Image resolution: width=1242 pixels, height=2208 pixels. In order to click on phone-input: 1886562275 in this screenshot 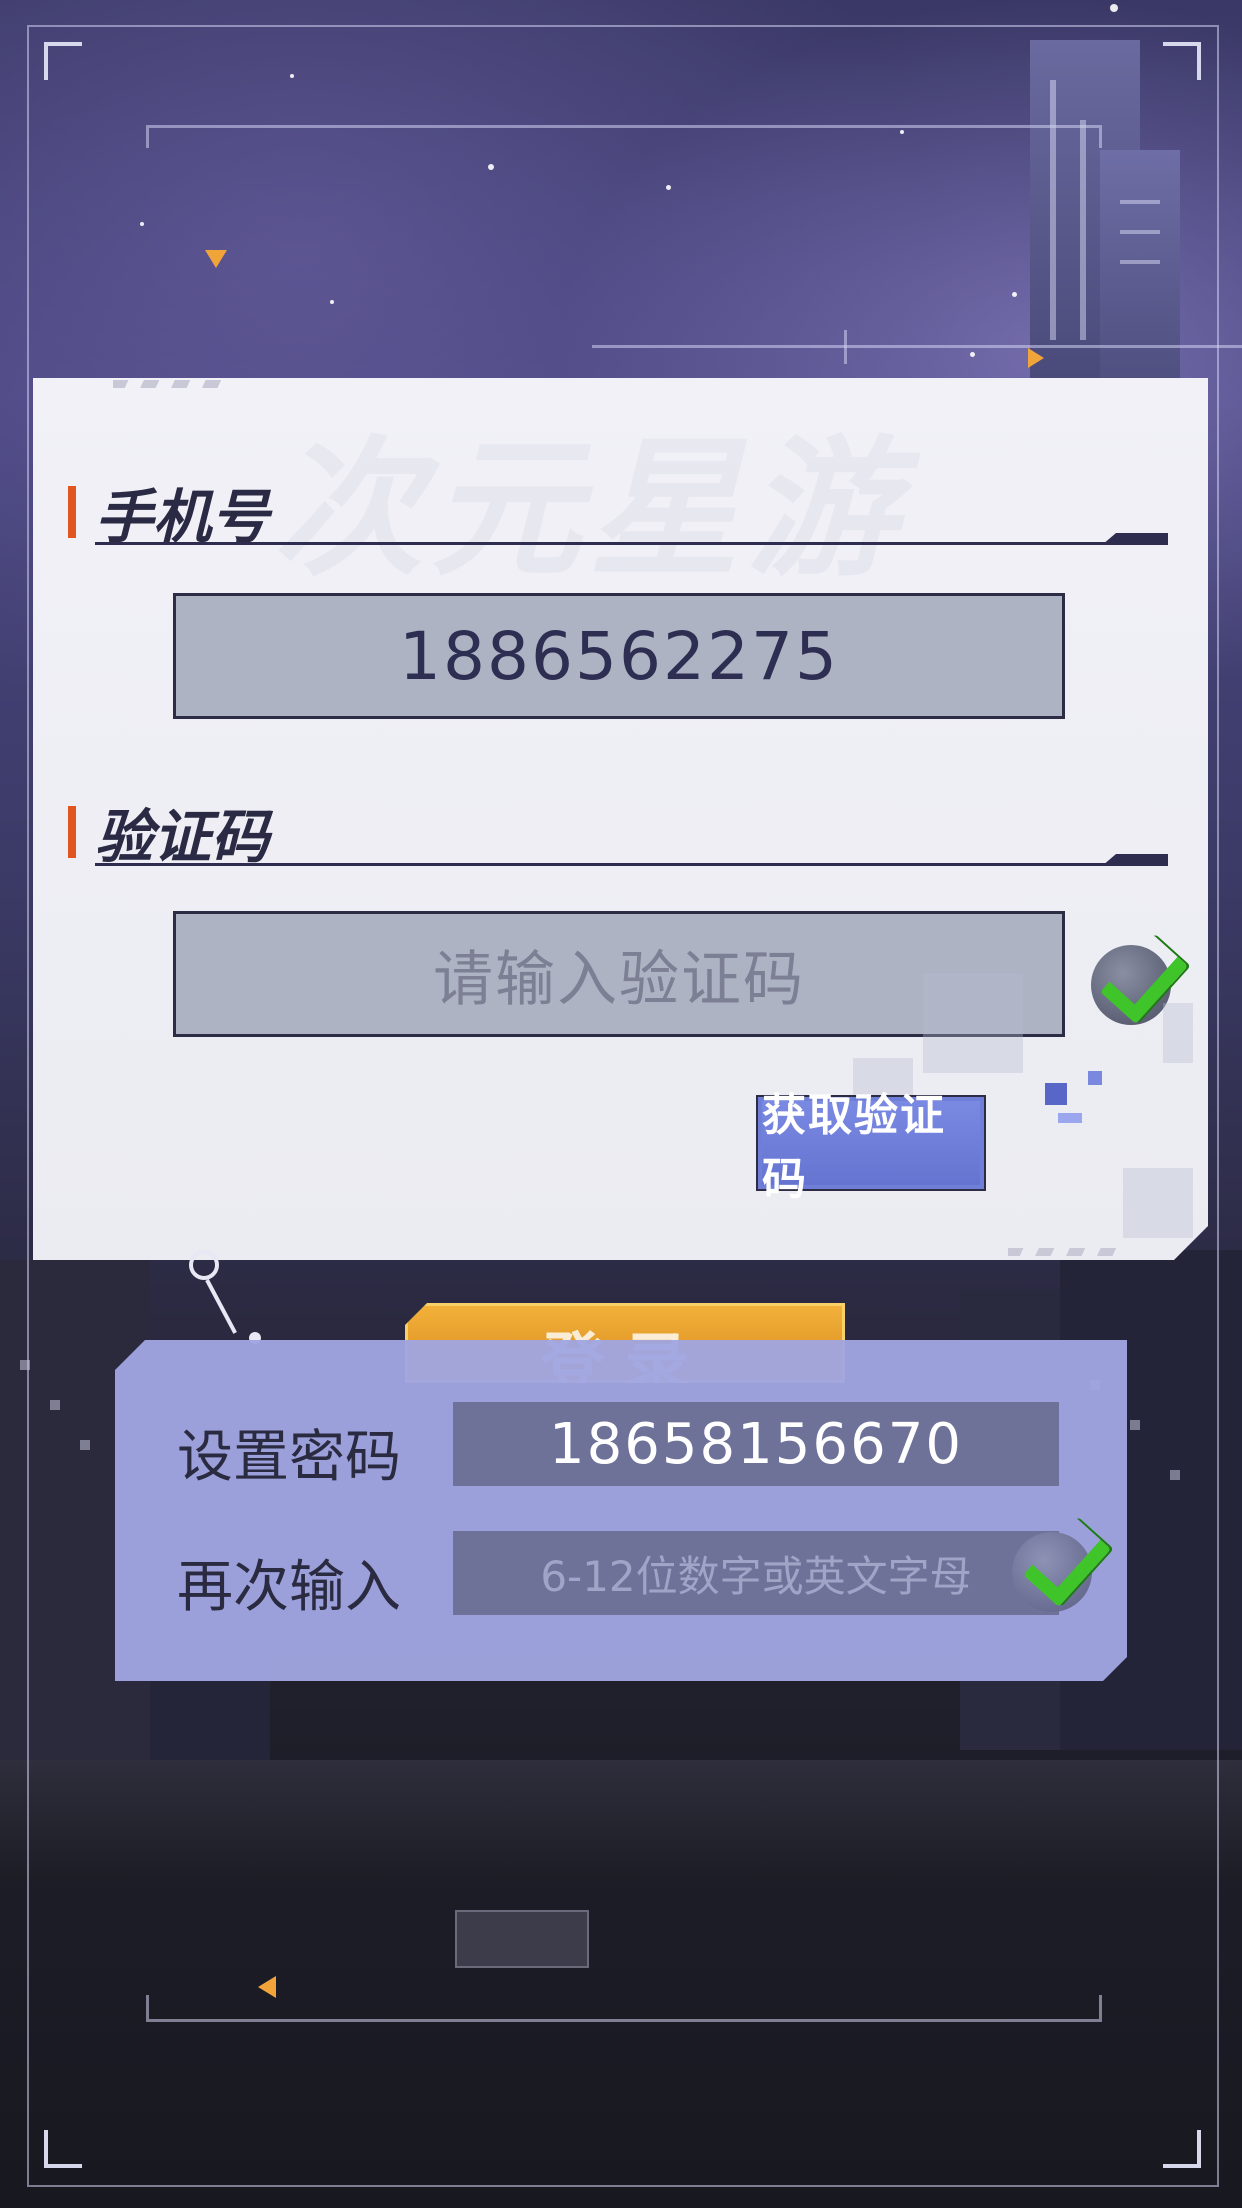, I will do `click(619, 656)`.